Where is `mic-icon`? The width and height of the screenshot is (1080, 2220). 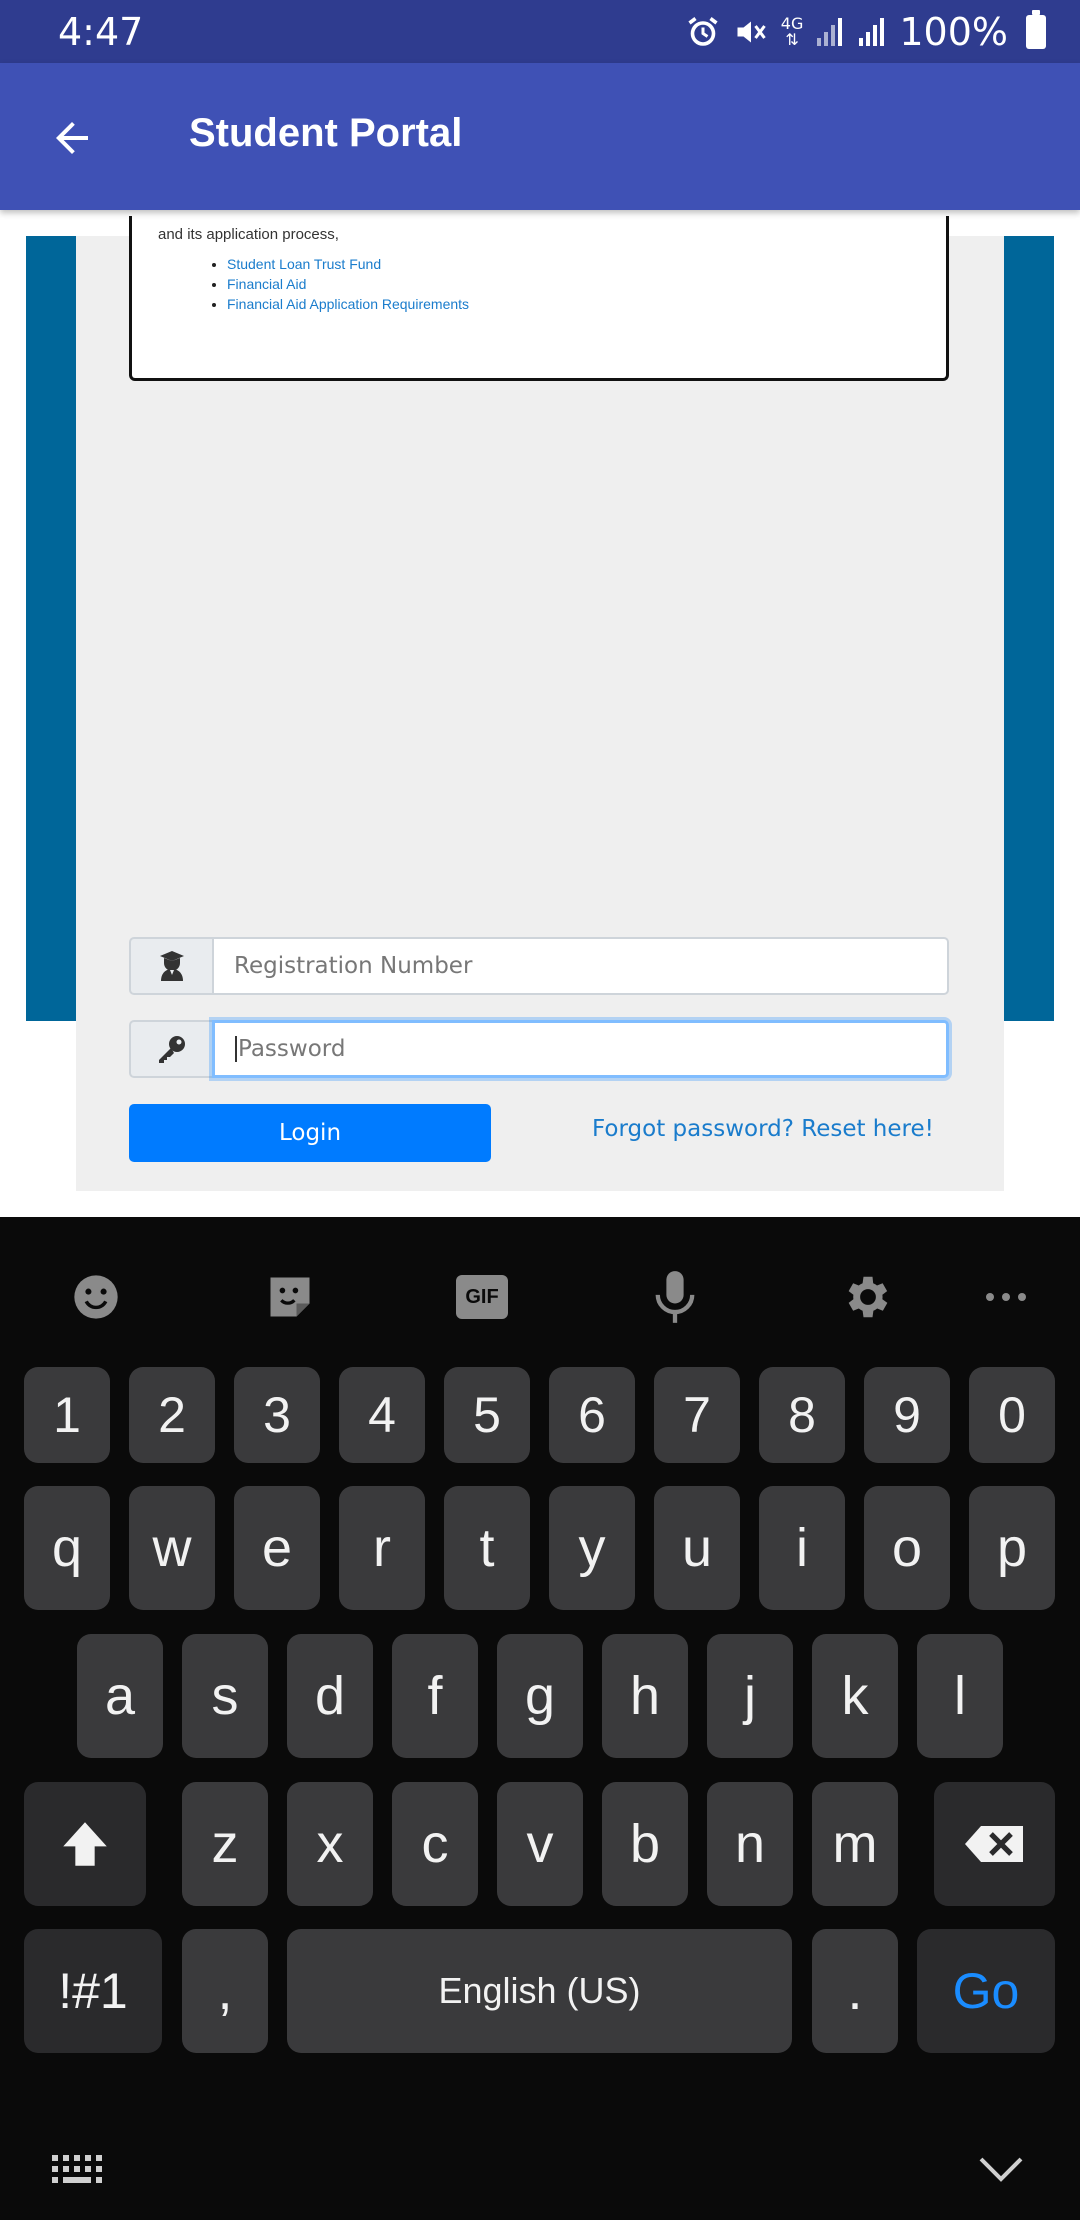
mic-icon is located at coordinates (675, 1297).